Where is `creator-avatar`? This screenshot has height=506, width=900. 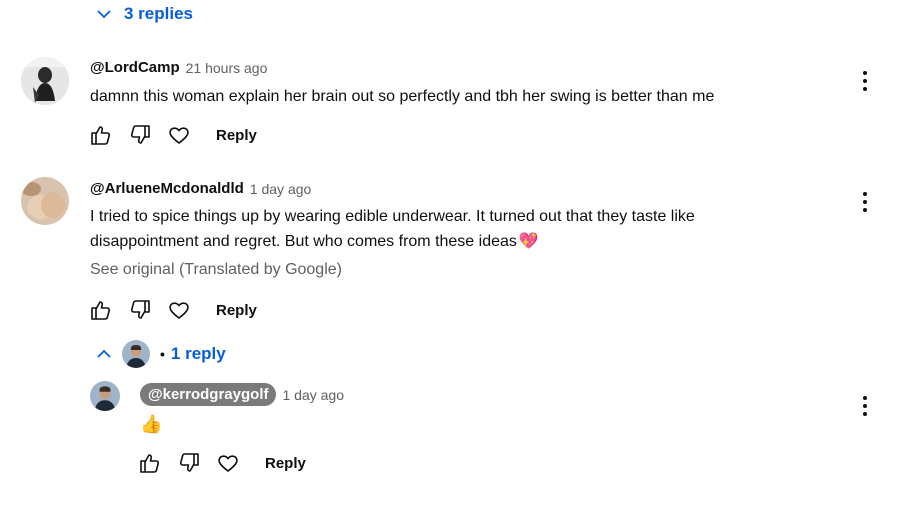
creator-avatar is located at coordinates (136, 354).